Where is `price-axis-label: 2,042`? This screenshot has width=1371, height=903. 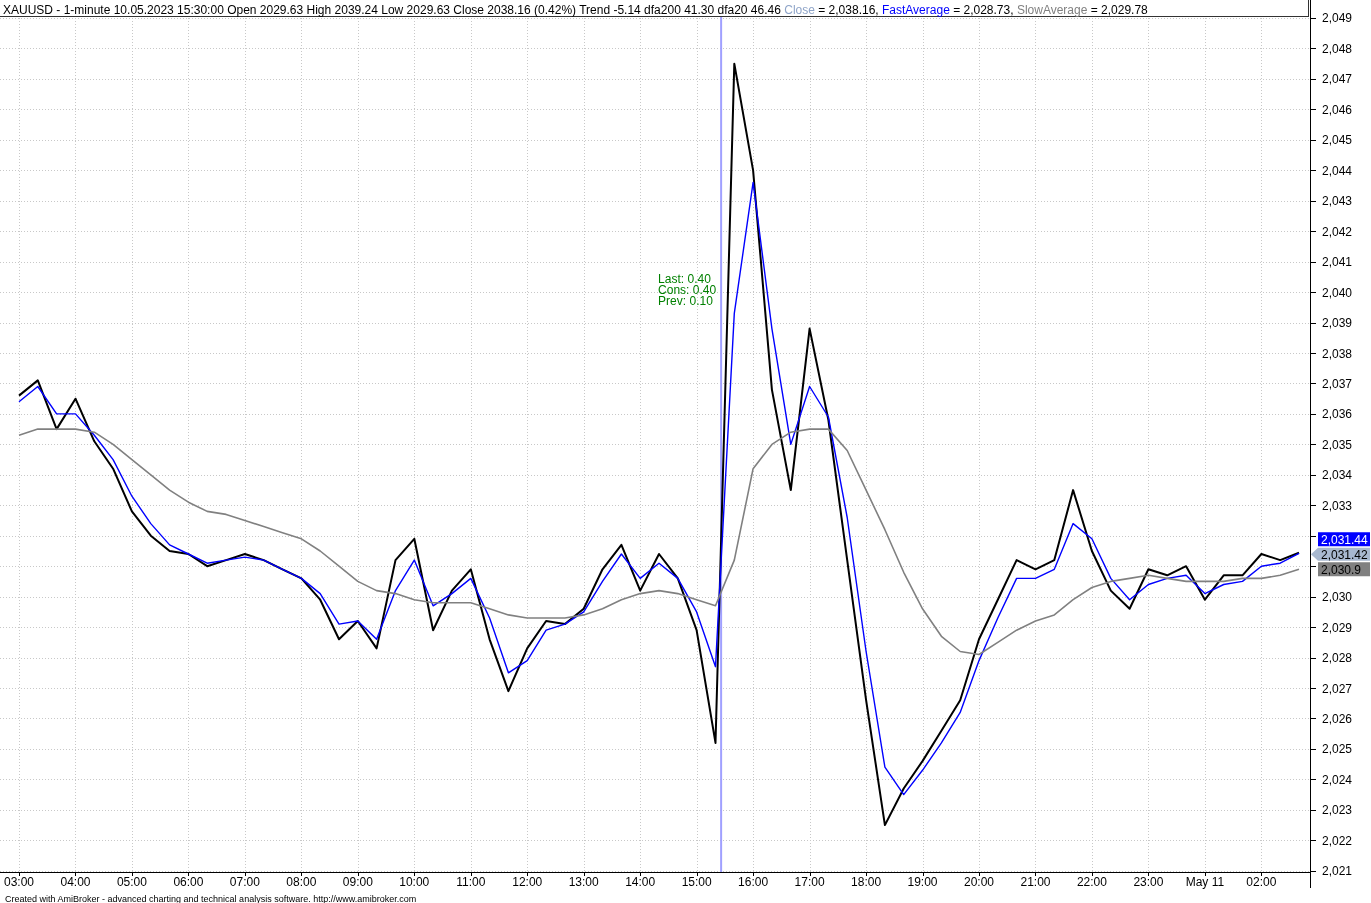
price-axis-label: 2,042 is located at coordinates (1337, 231).